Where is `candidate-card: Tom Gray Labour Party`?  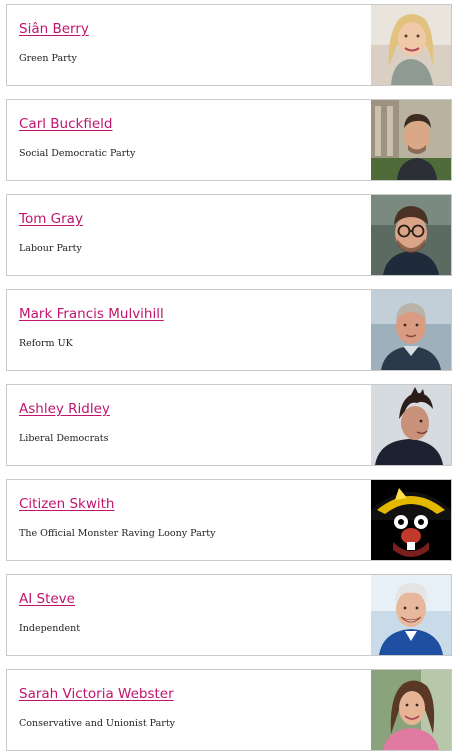 candidate-card: Tom Gray Labour Party is located at coordinates (229, 235).